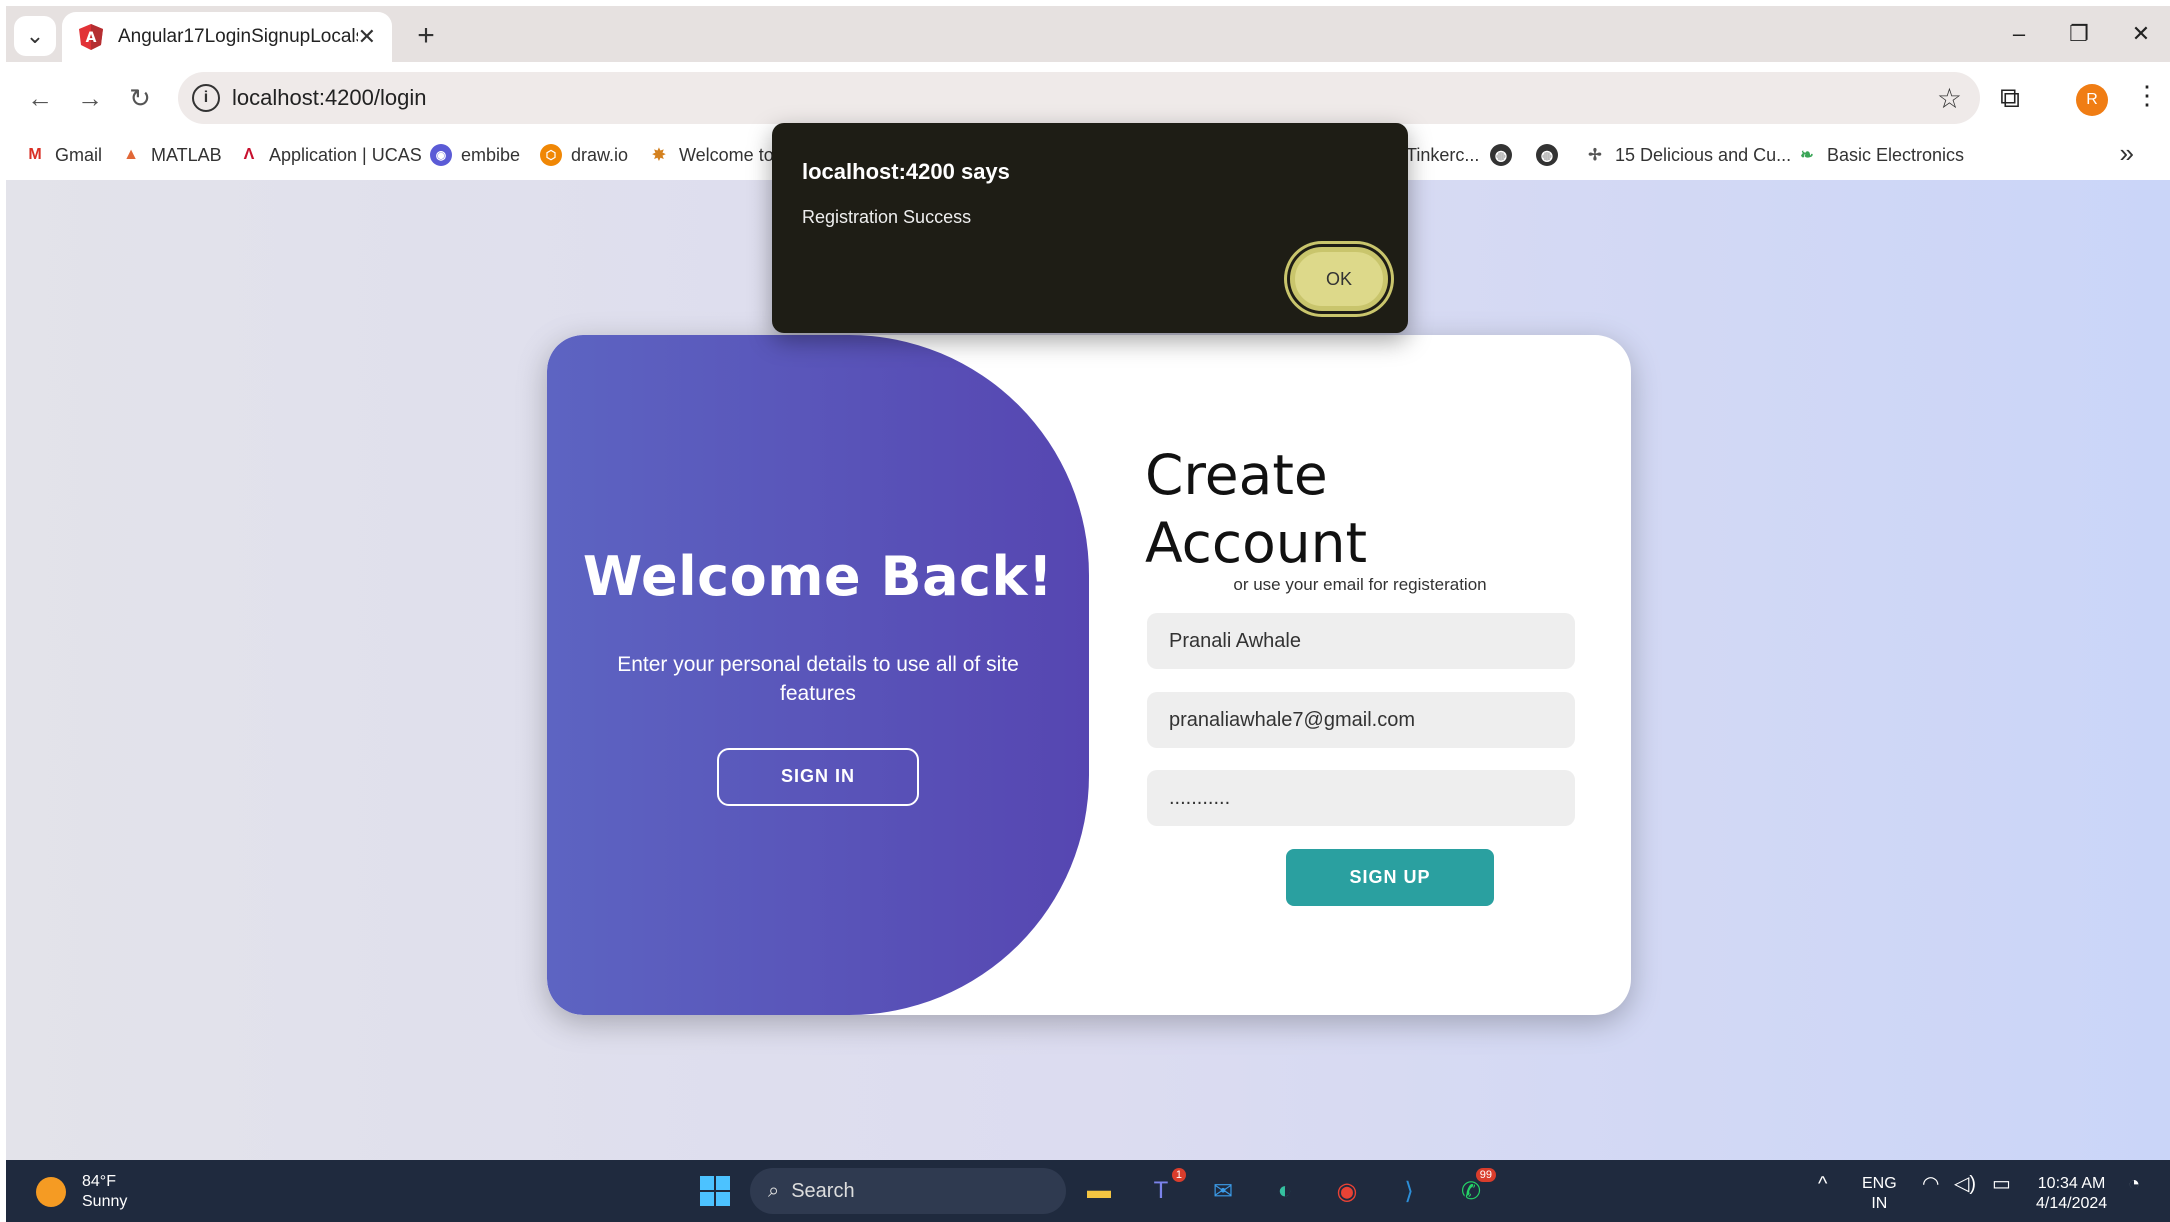 The image size is (2170, 1222). Describe the element at coordinates (1347, 1191) in the screenshot. I see `chrome-icon: ◉` at that location.